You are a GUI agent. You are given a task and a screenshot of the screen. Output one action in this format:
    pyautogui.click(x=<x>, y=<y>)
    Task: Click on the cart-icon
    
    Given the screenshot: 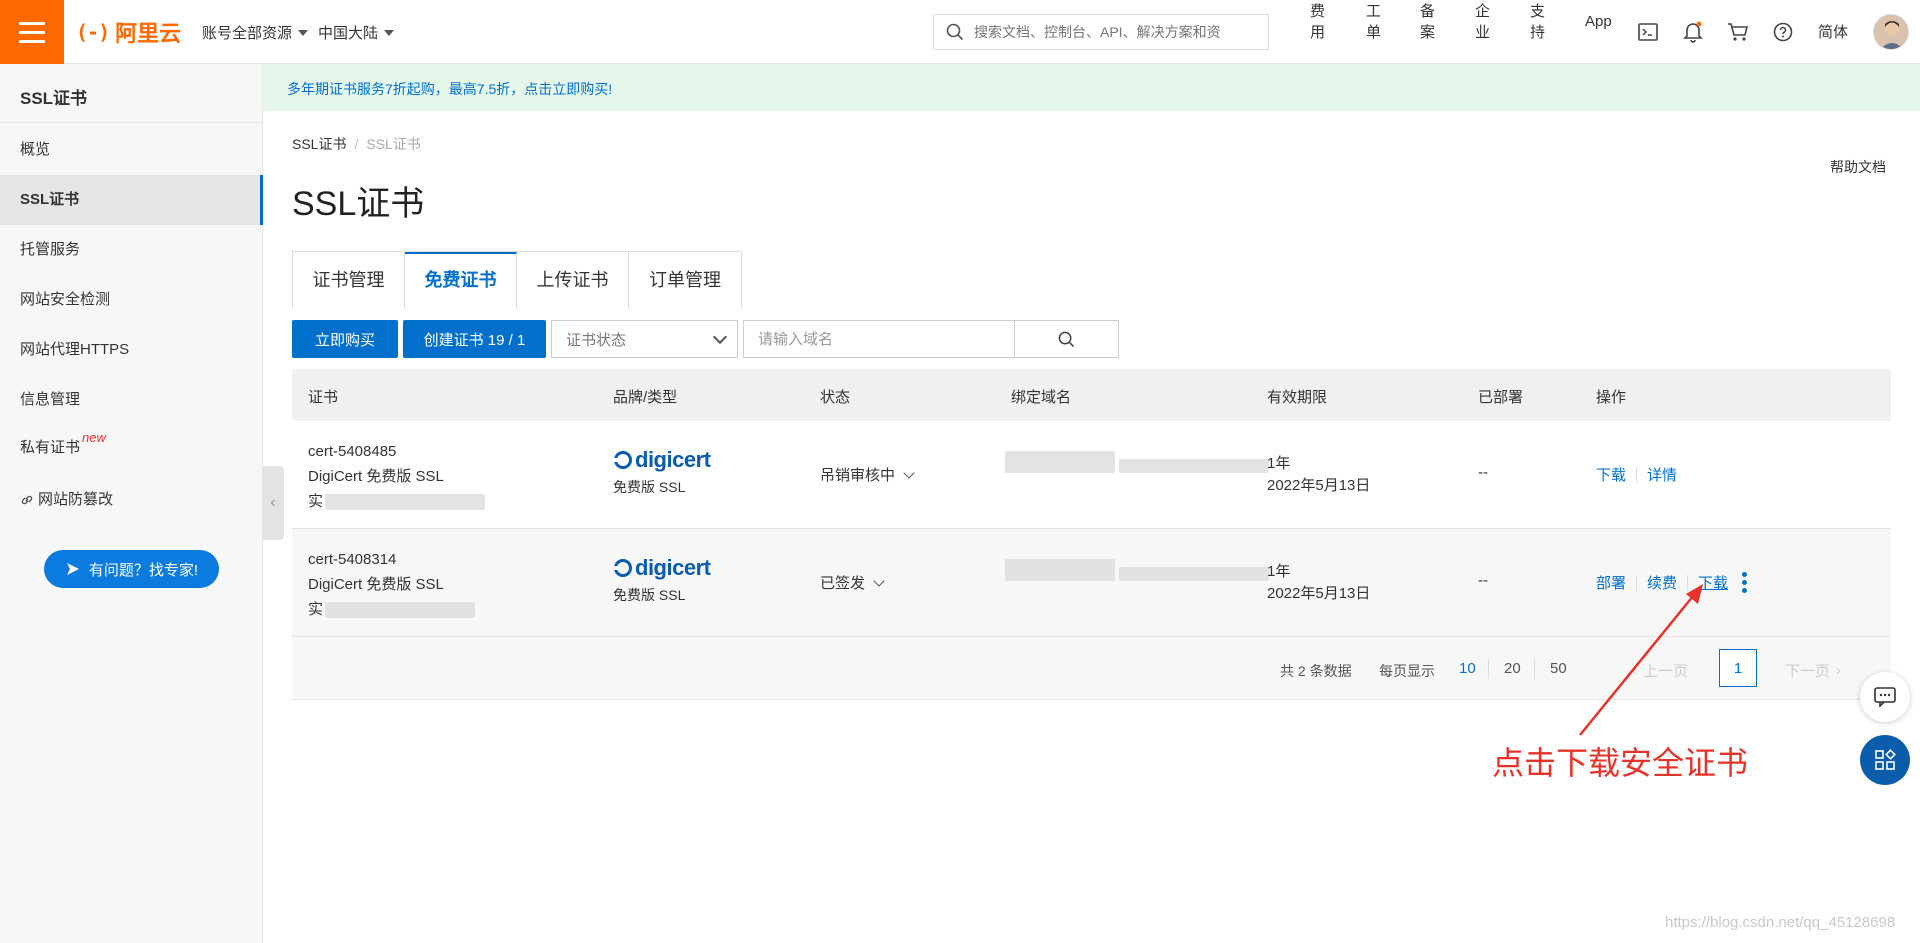 What is the action you would take?
    pyautogui.click(x=1738, y=32)
    